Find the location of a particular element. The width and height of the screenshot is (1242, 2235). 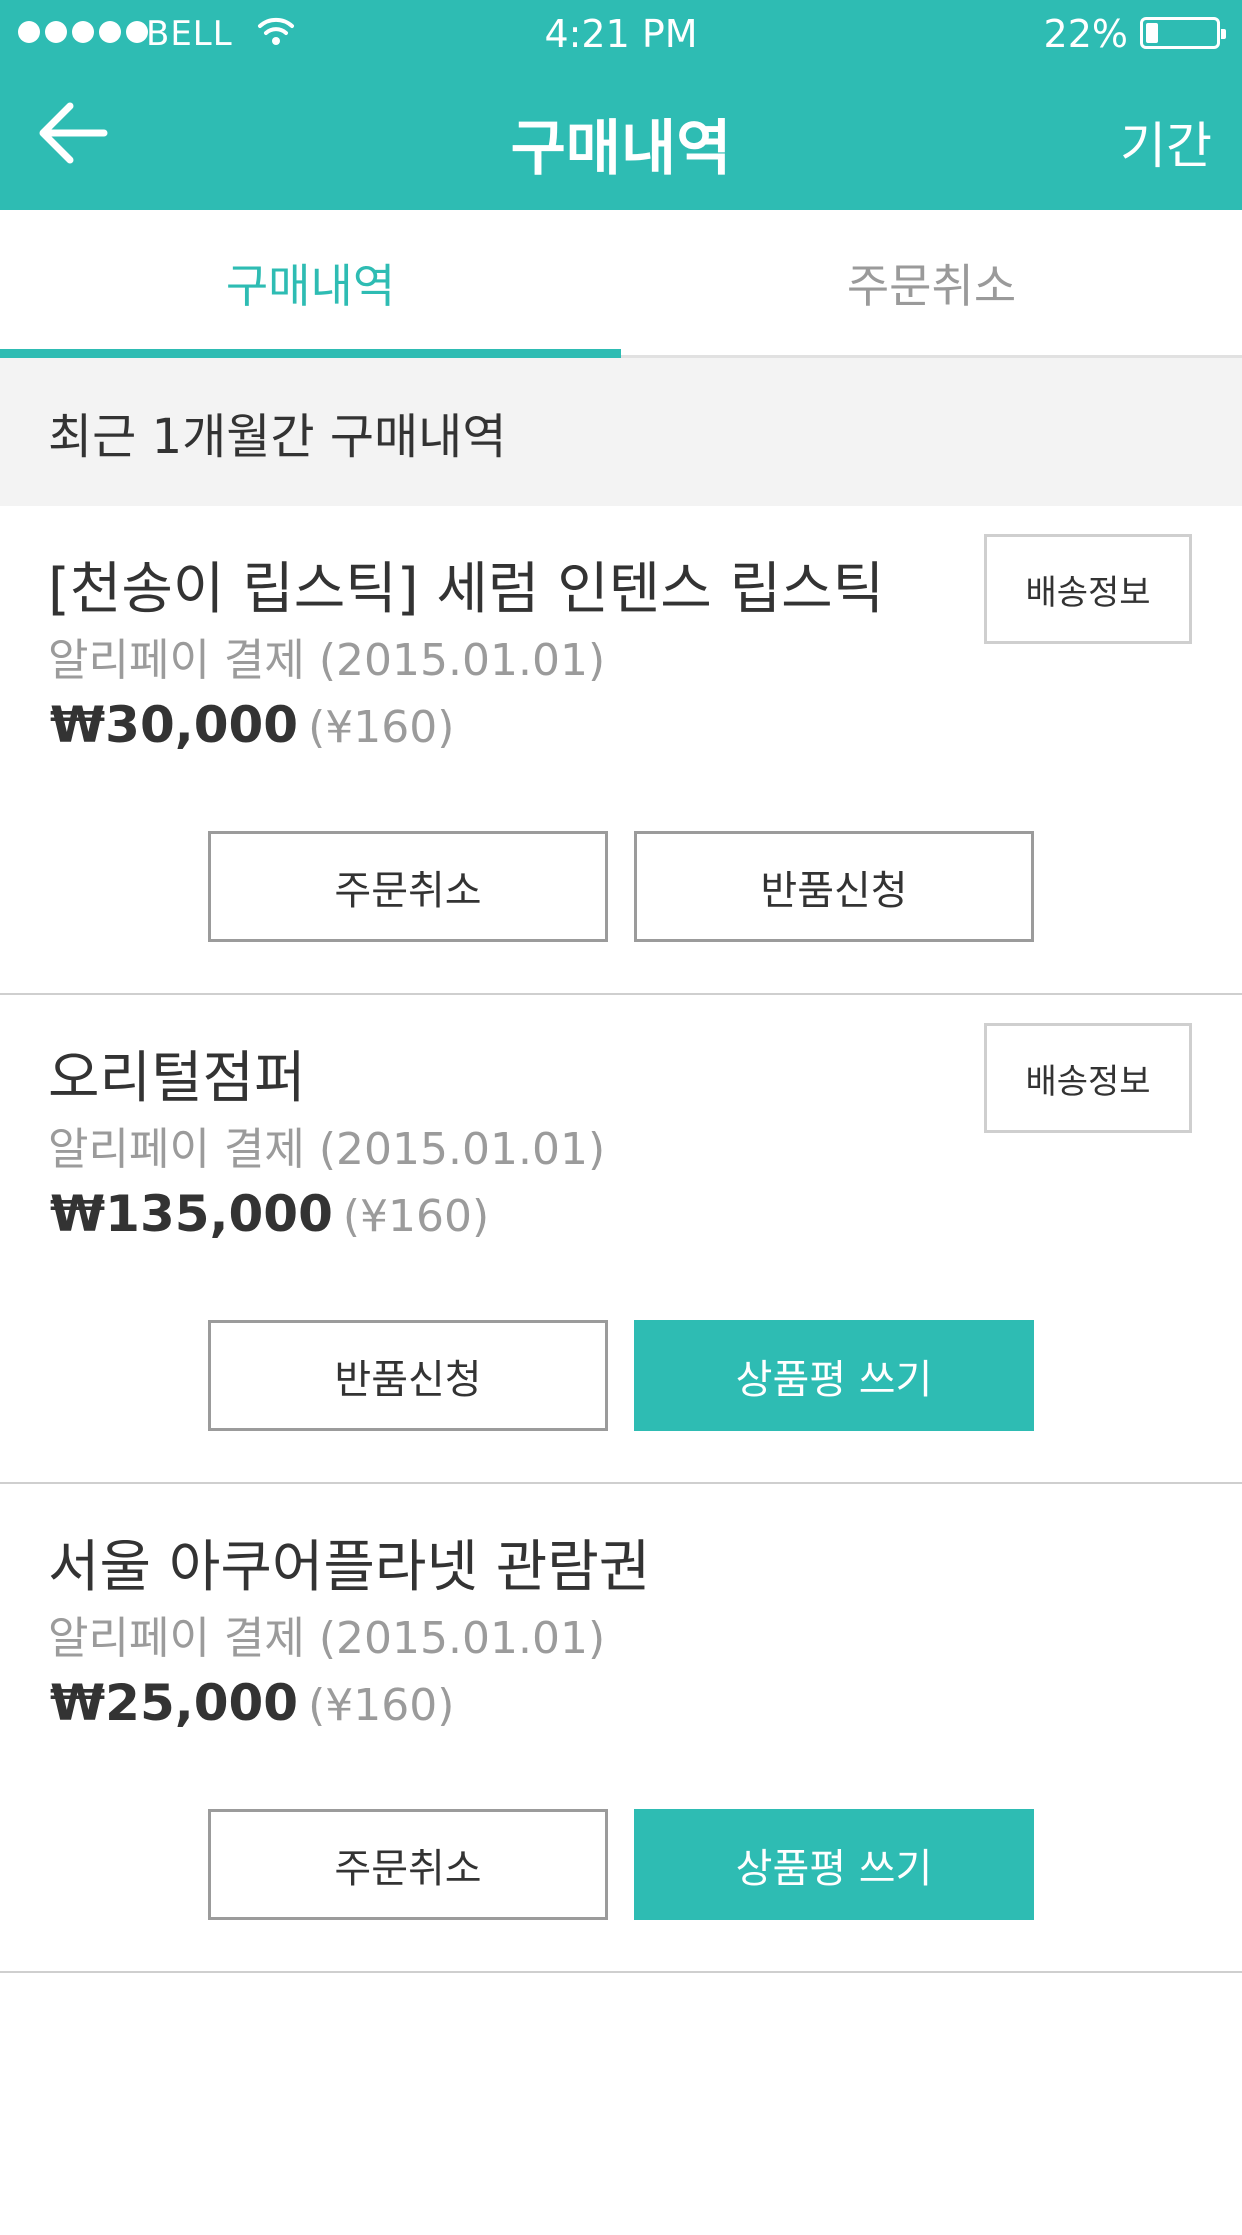

order-actions: 주문취소 상품평 쓰기 is located at coordinates (621, 1864).